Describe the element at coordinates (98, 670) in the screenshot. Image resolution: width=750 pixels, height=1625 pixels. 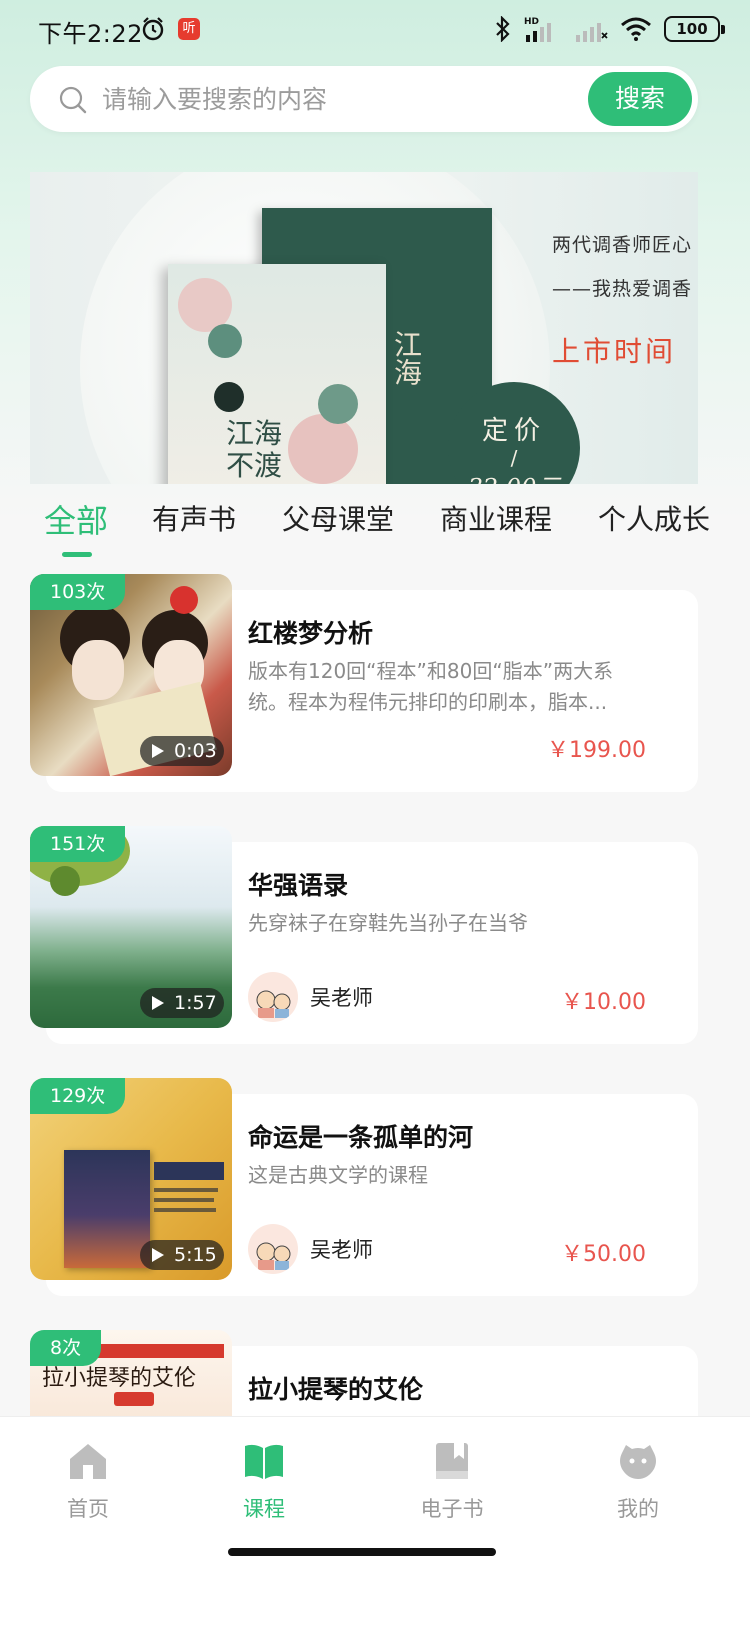
I see `figure-face` at that location.